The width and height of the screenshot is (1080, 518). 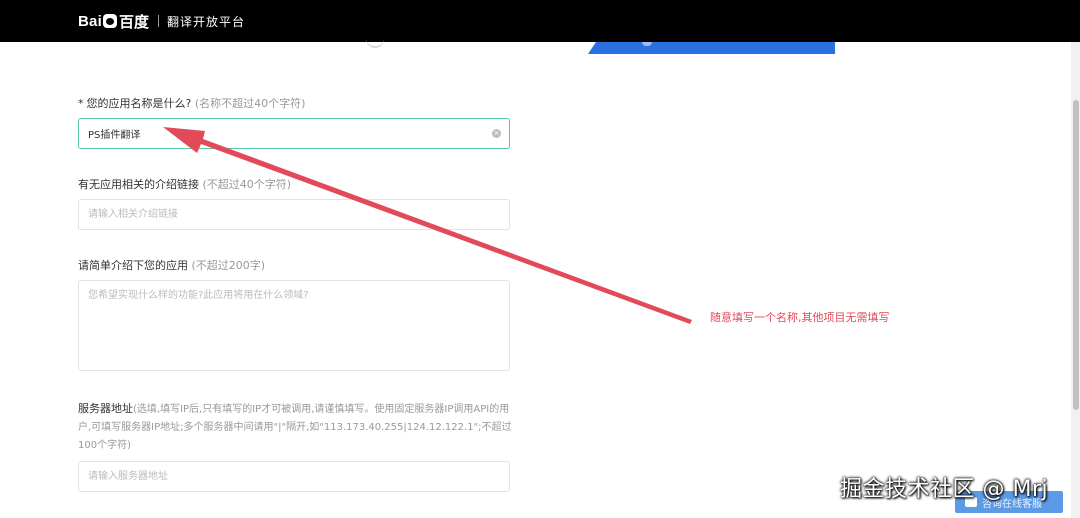 What do you see at coordinates (944, 489) in the screenshot?
I see `watermark: 掘金技术社区 @ Mrj` at bounding box center [944, 489].